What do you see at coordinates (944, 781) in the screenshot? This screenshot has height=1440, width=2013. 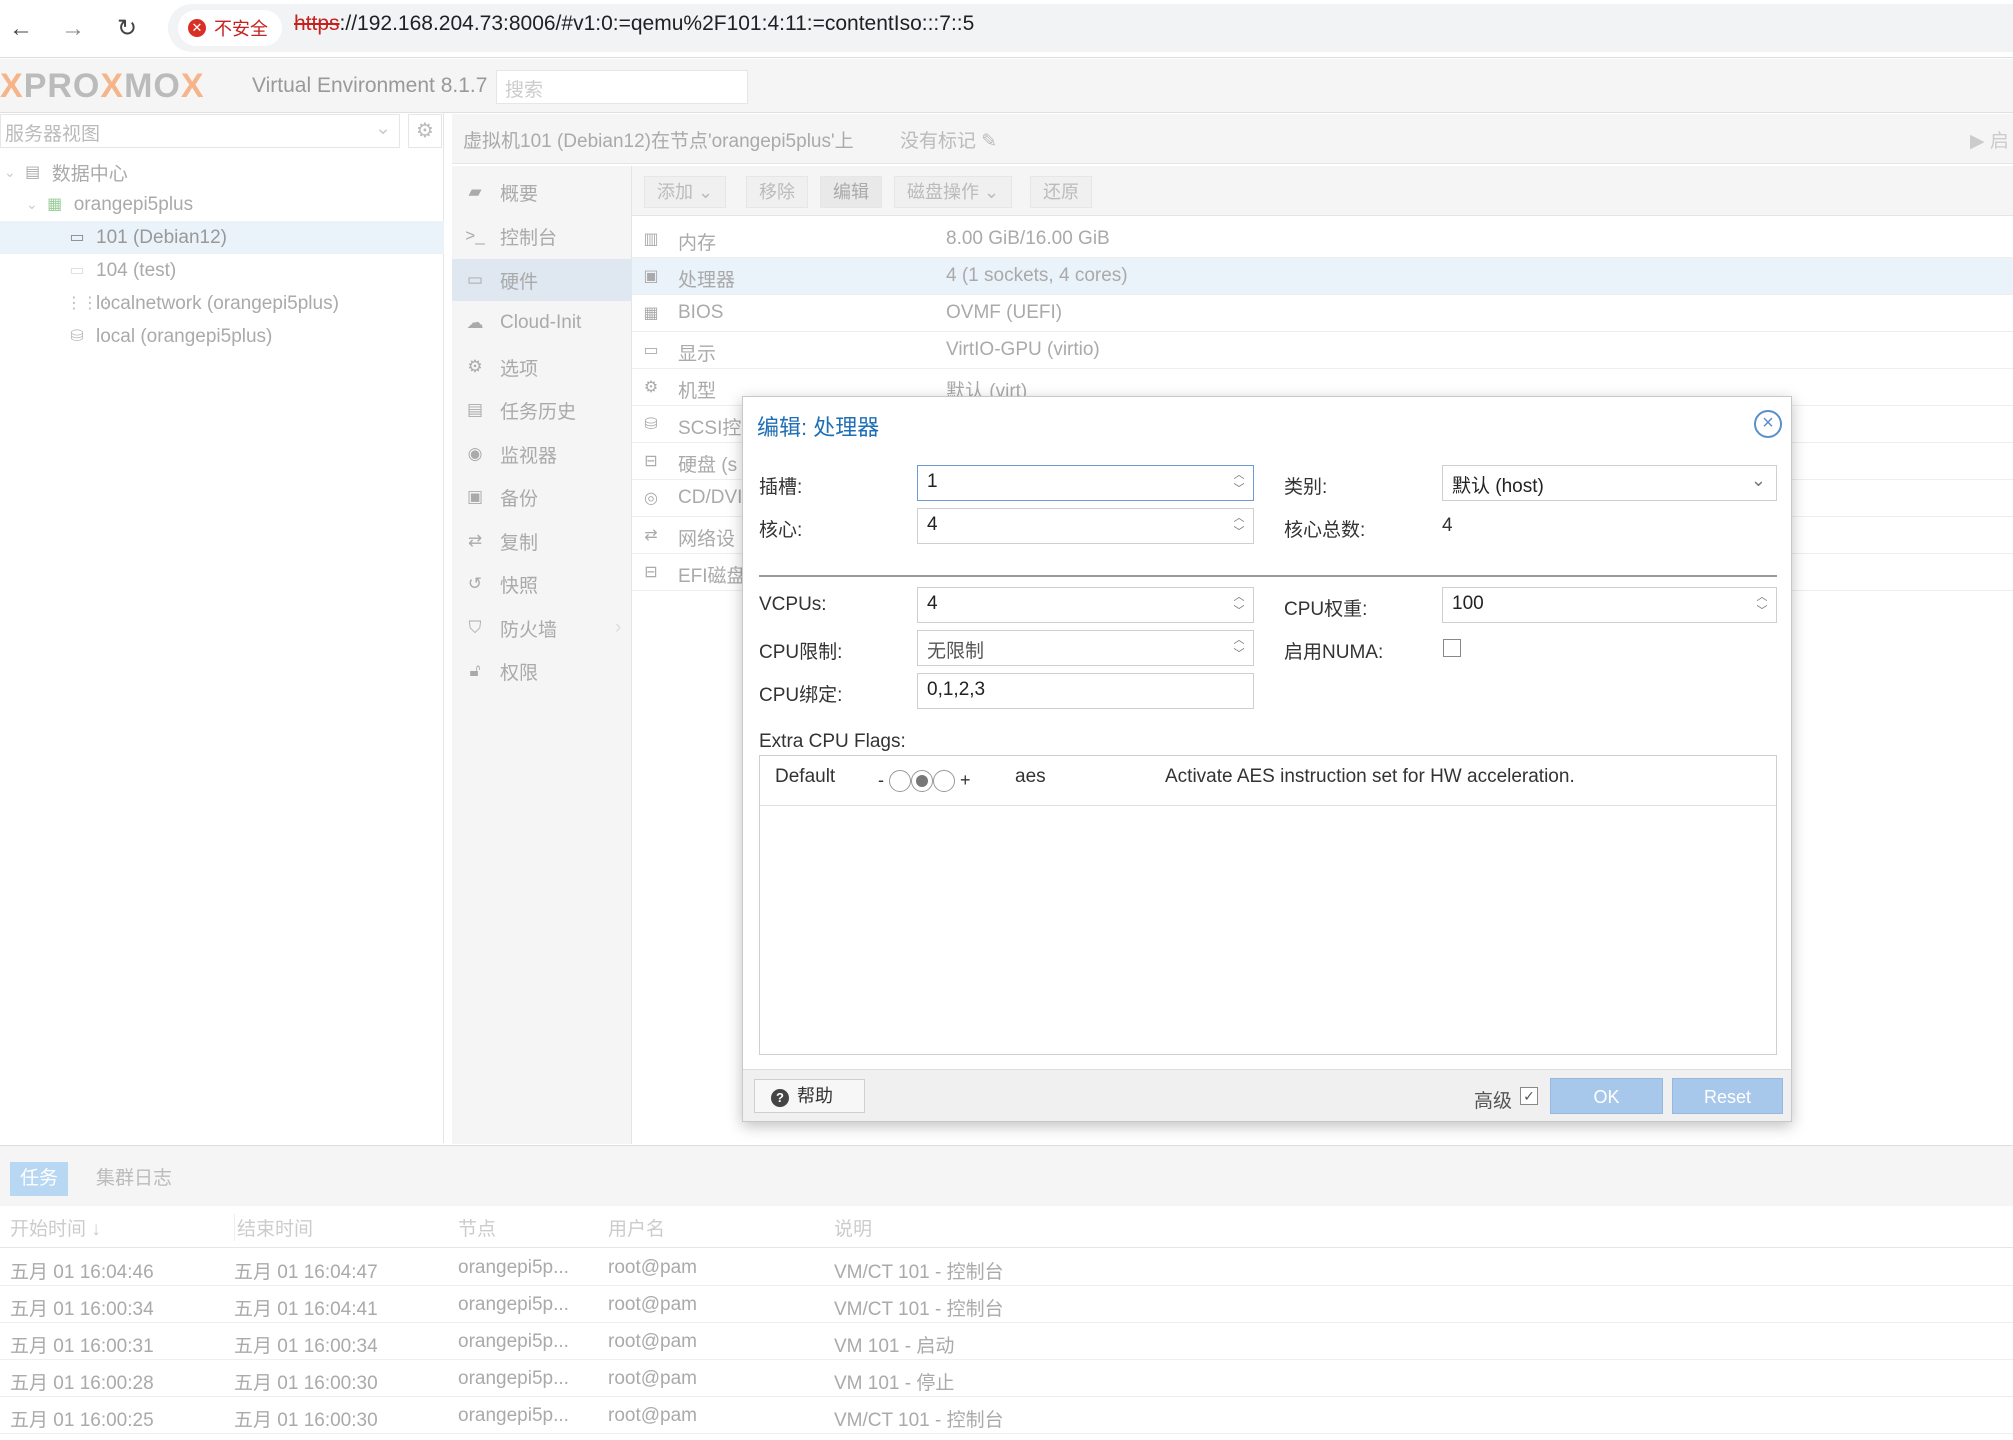 I see `flag-on-radio` at bounding box center [944, 781].